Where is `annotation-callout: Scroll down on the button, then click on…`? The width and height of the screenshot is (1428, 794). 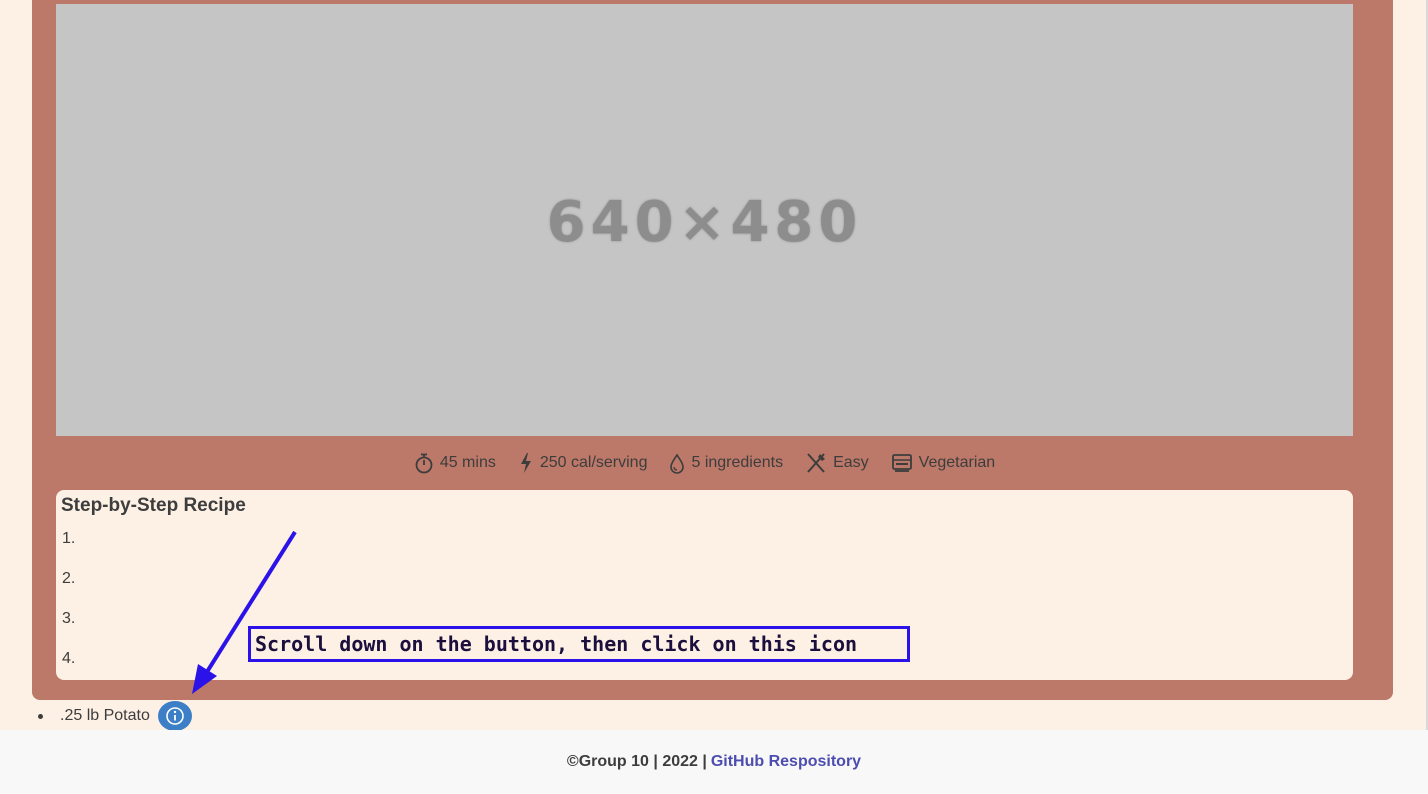
annotation-callout: Scroll down on the button, then click on… is located at coordinates (579, 644).